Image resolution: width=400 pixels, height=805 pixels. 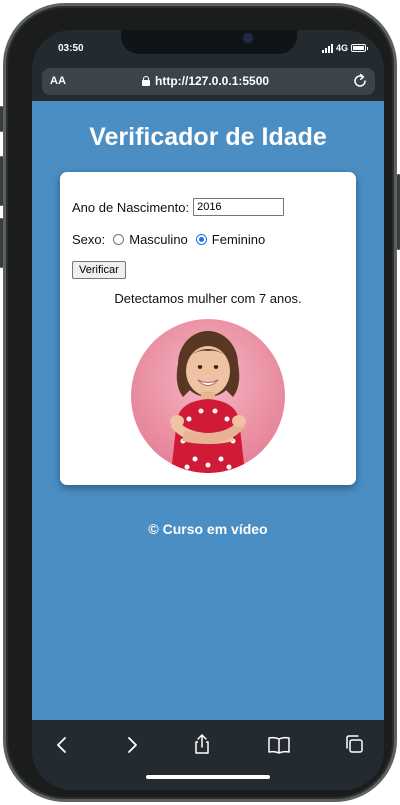 I want to click on signal-icon, so click(x=327, y=48).